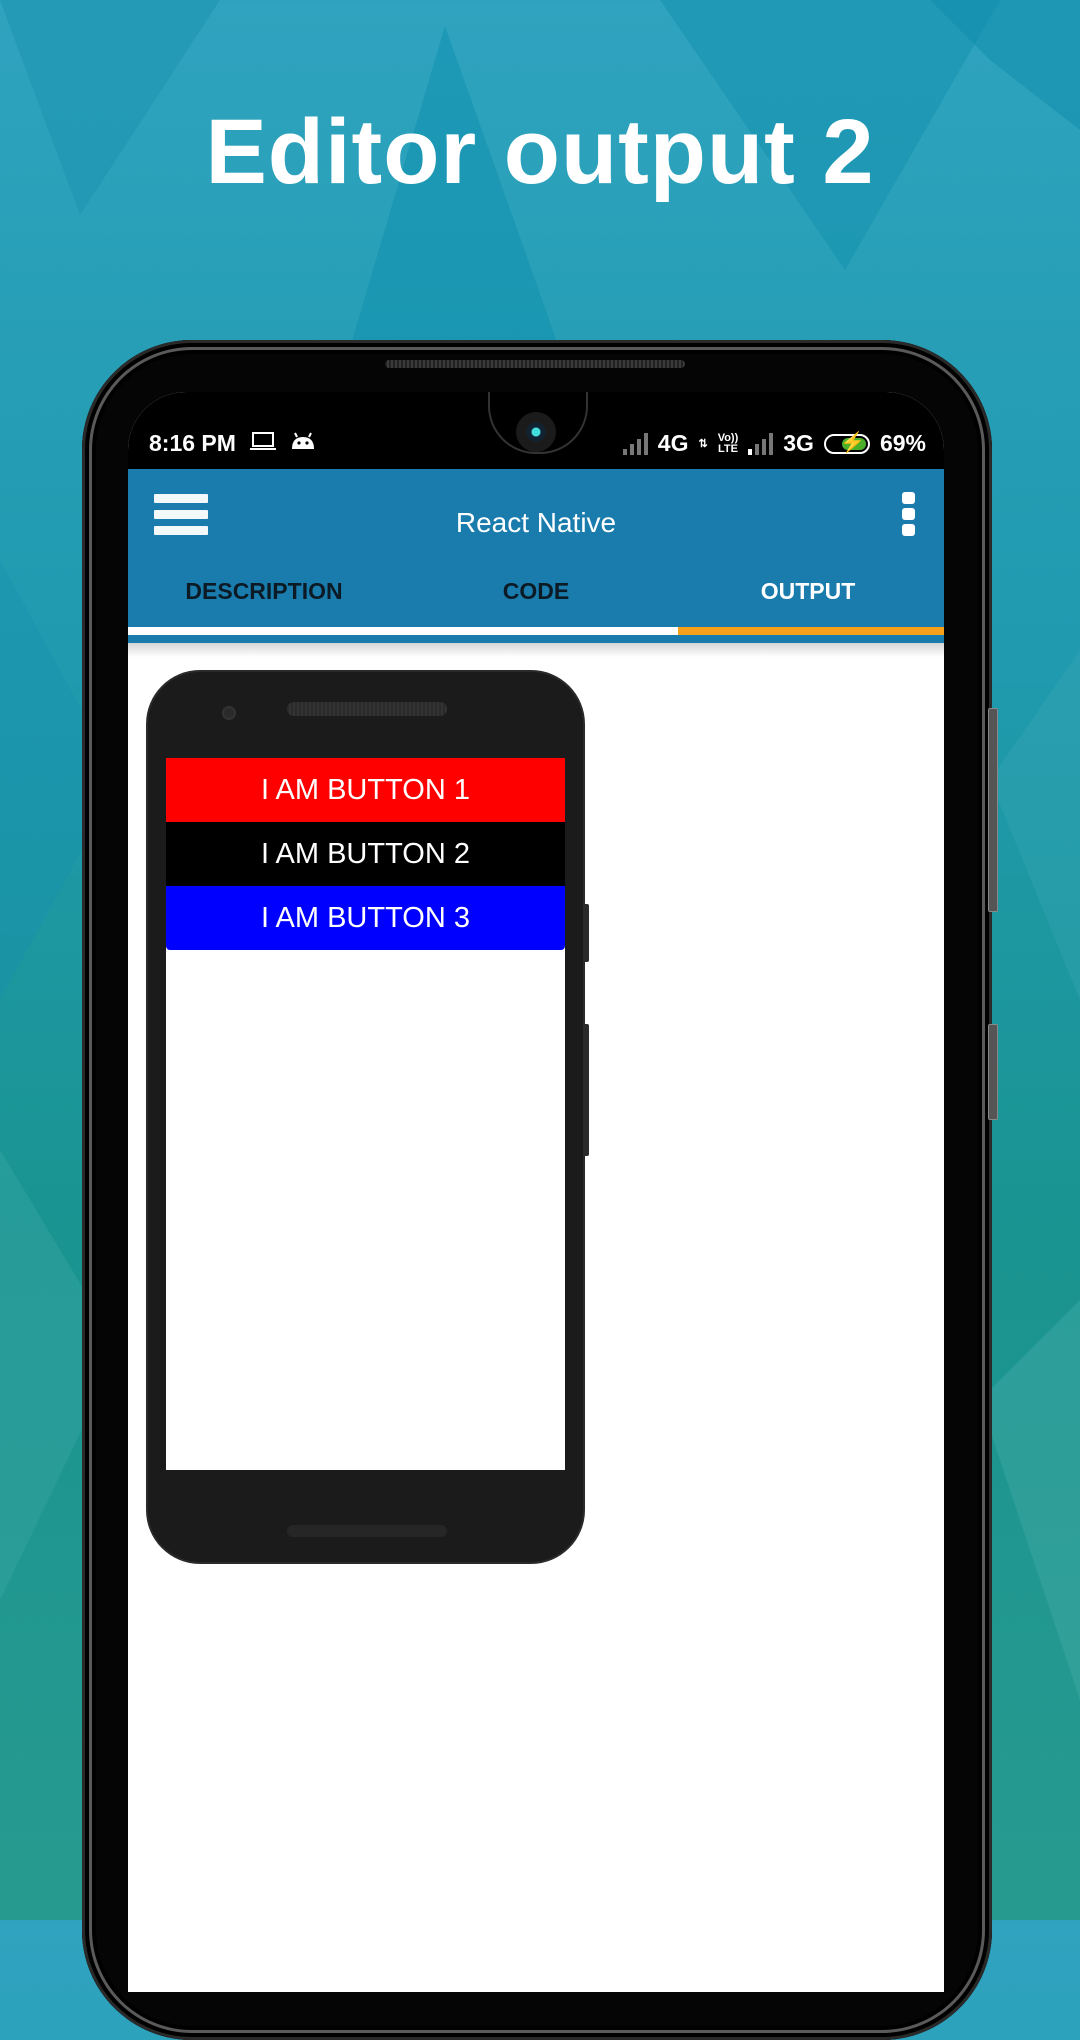 Image resolution: width=1080 pixels, height=2040 pixels. What do you see at coordinates (365, 854) in the screenshot?
I see `demo-button-2: I AM BUTTON 2` at bounding box center [365, 854].